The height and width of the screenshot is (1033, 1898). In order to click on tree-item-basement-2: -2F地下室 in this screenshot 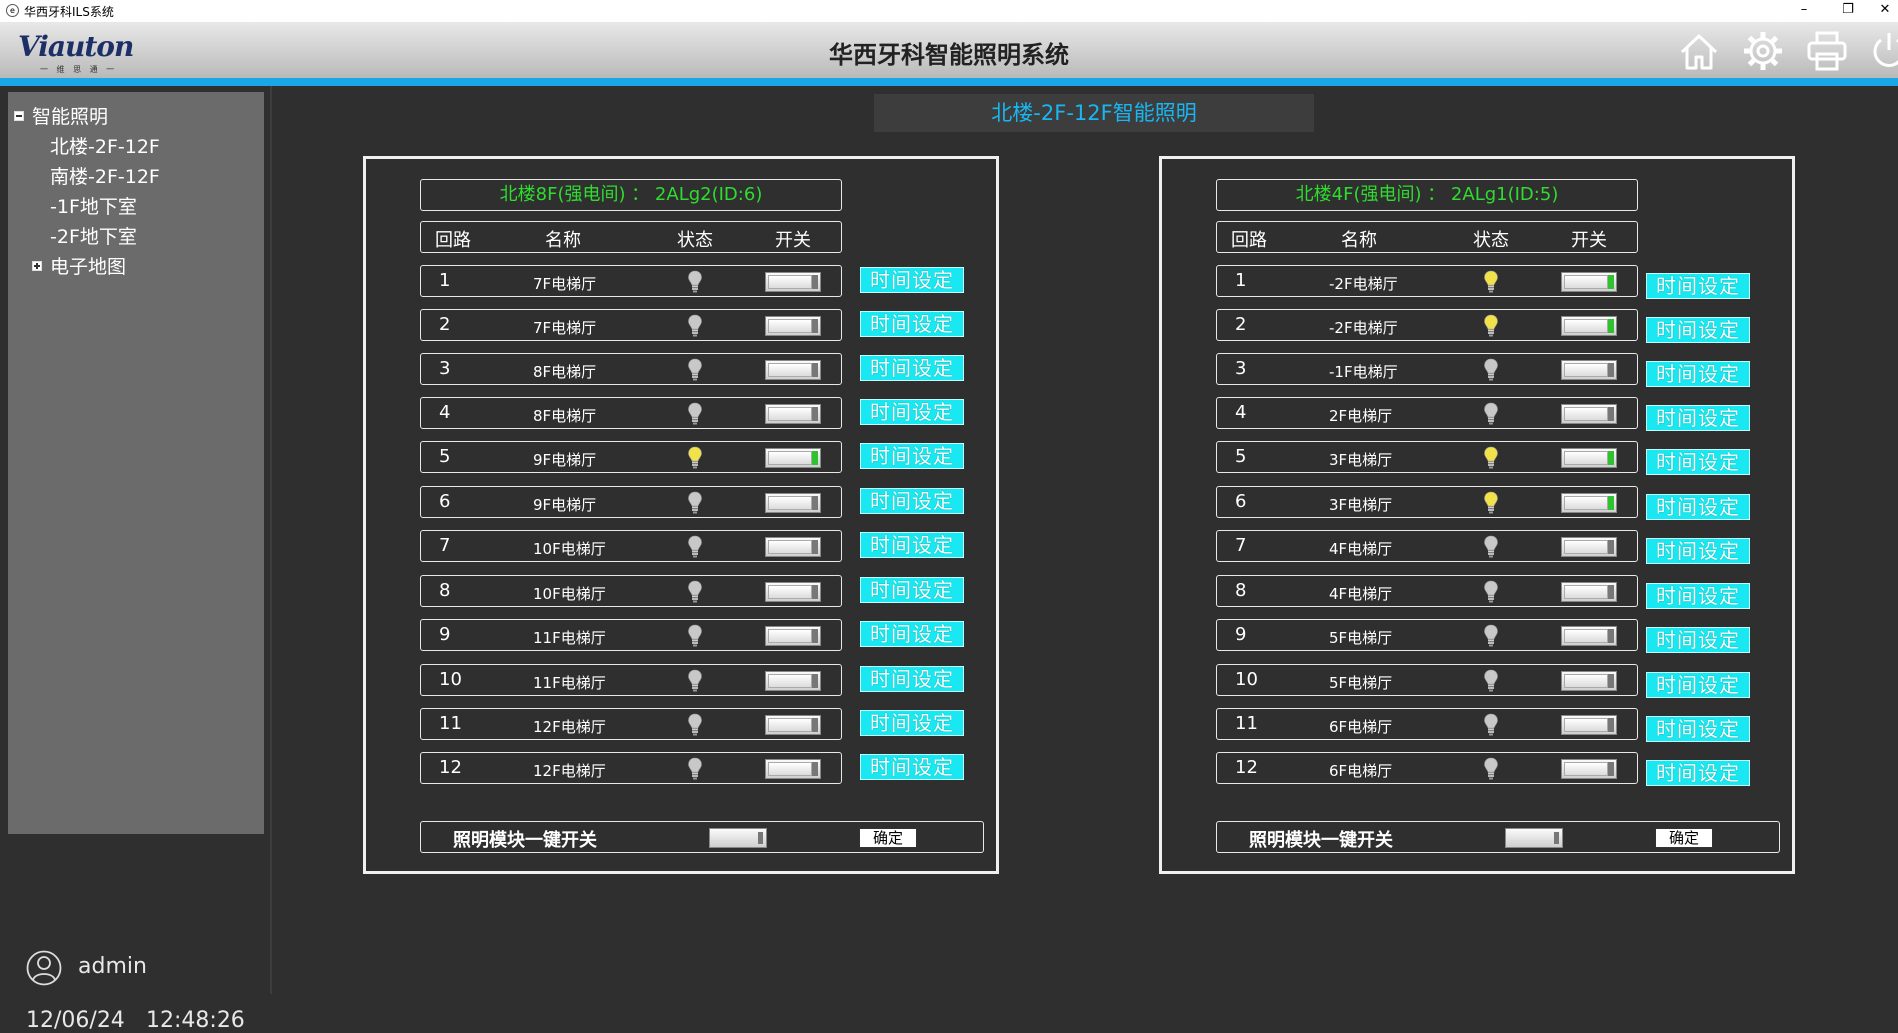, I will do `click(93, 235)`.